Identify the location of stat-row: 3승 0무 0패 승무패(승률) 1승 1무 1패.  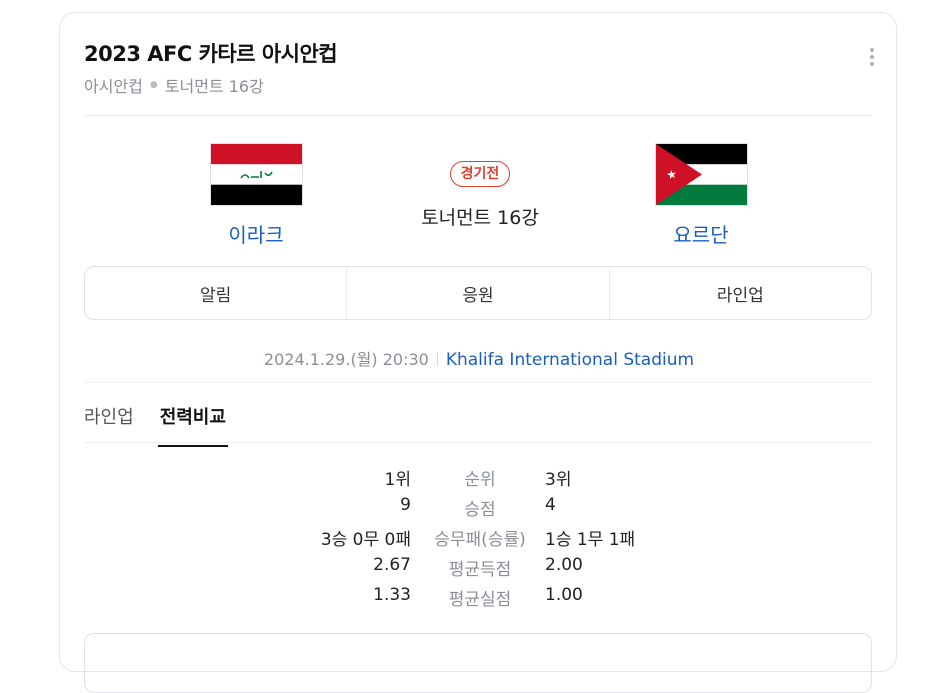
(479, 540).